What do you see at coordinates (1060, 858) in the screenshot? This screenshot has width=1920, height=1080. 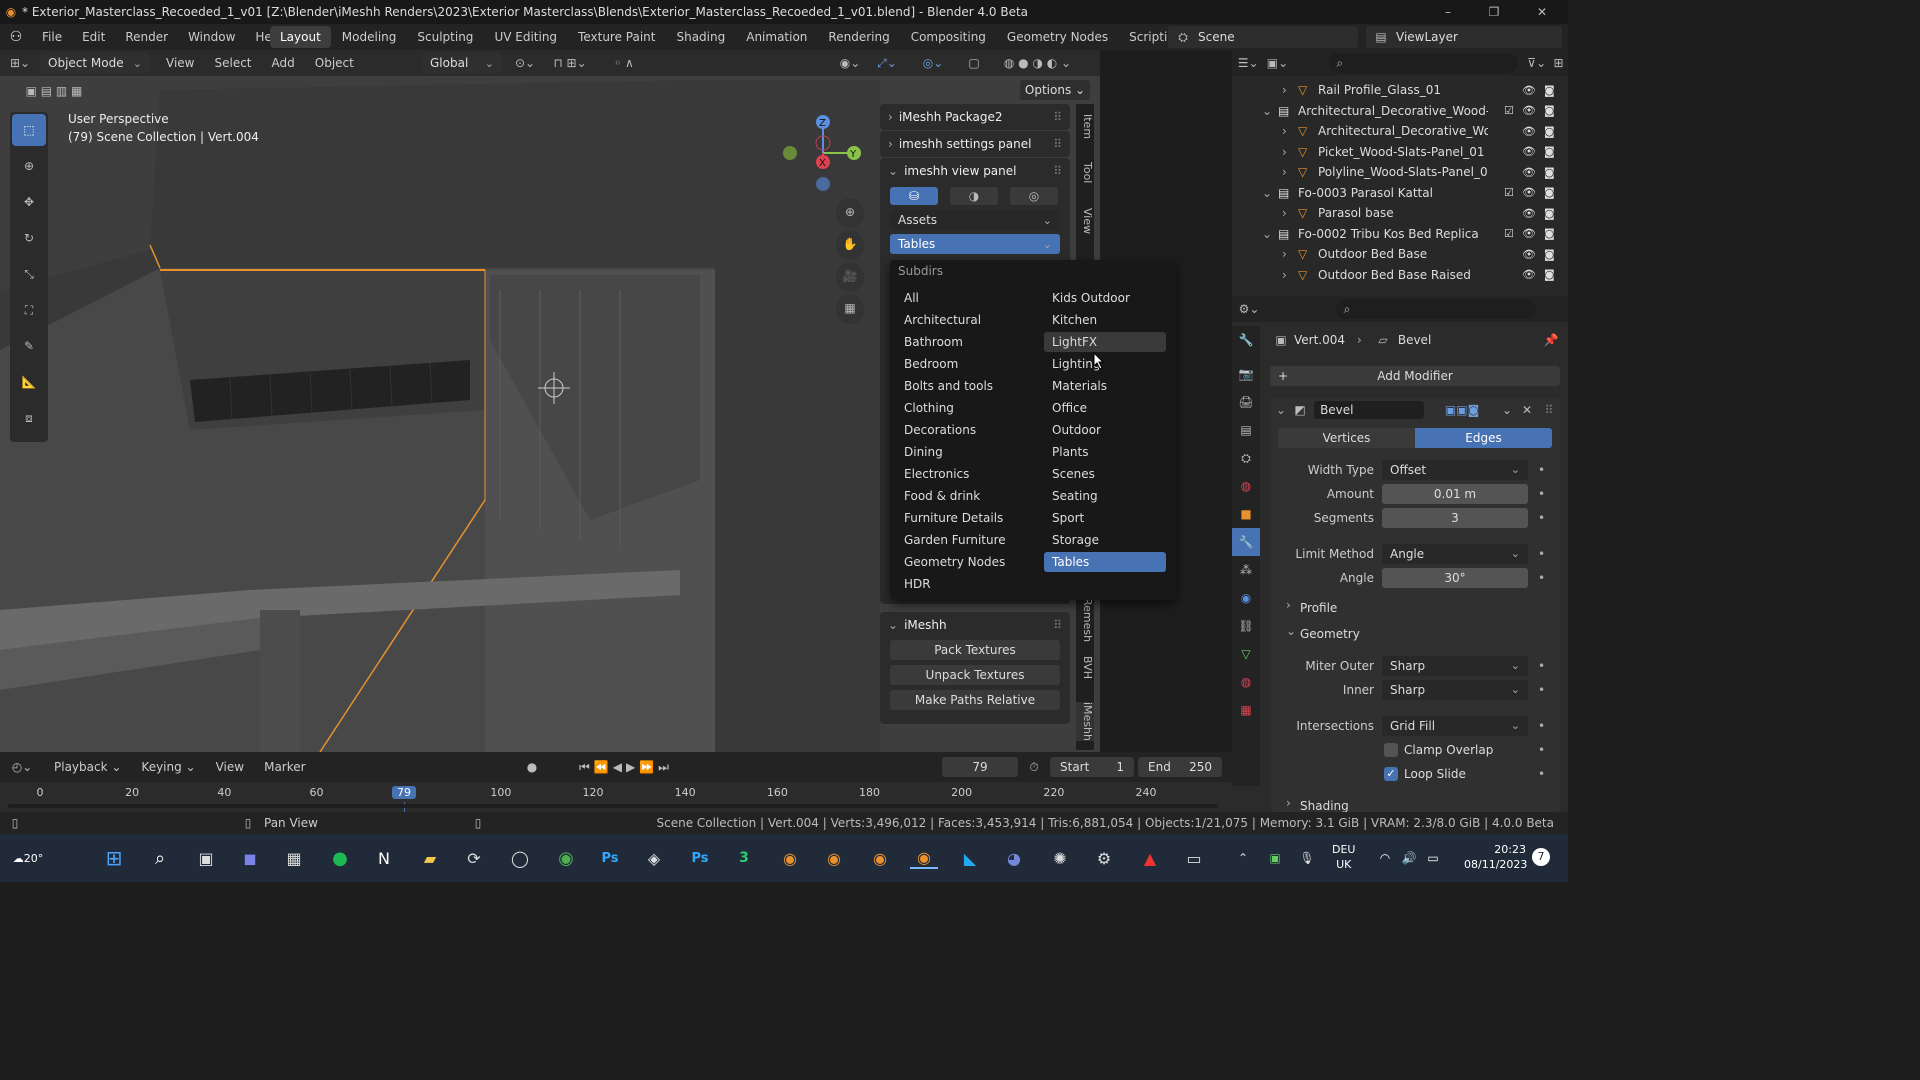 I see `chatgpt-icon: ✺` at bounding box center [1060, 858].